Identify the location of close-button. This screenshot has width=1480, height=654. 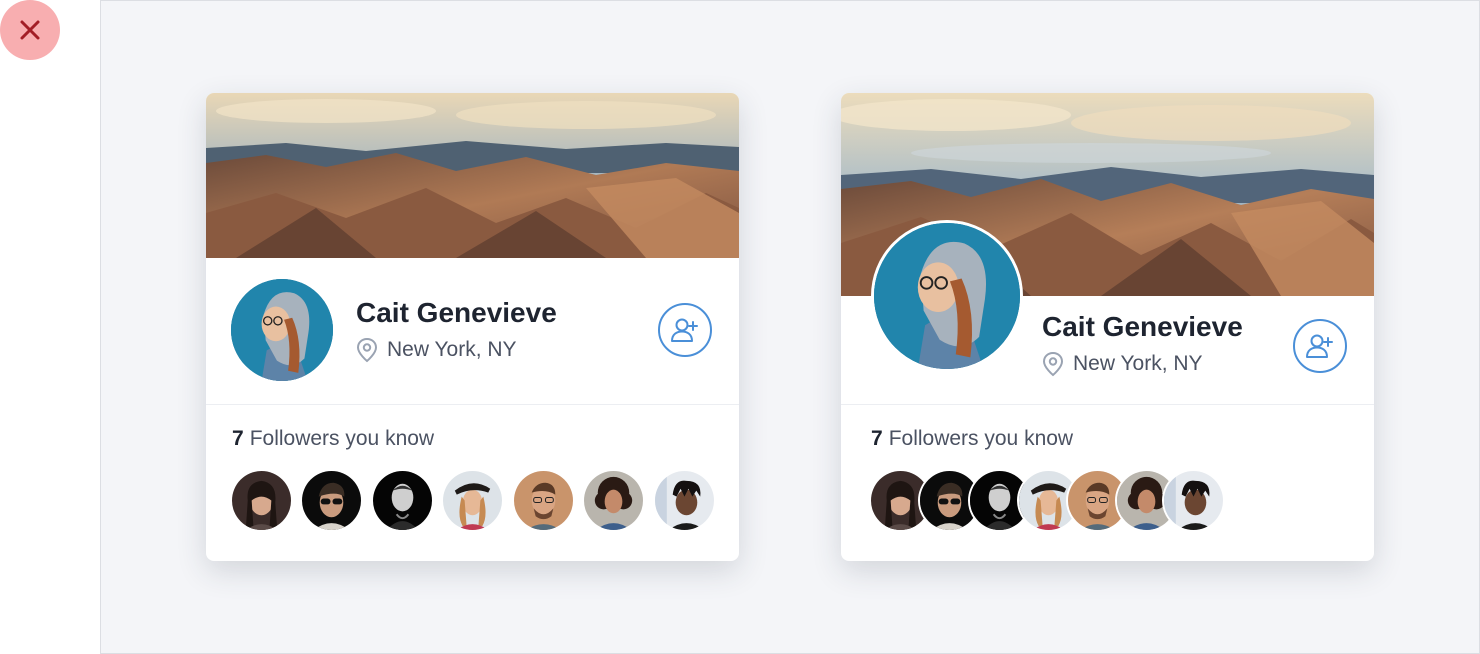
(30, 30).